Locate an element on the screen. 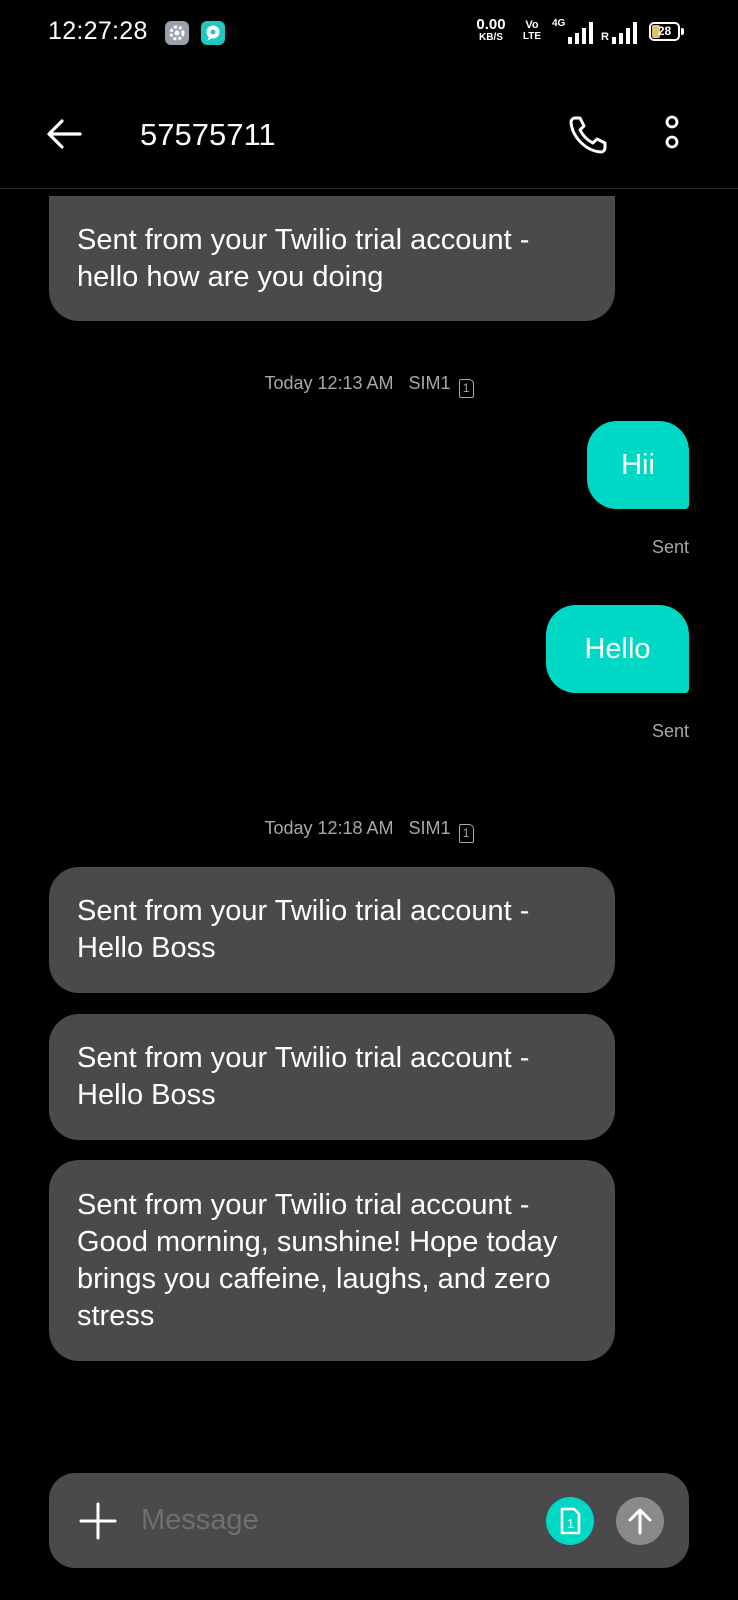 The image size is (738, 1600). phone-icon is located at coordinates (588, 135).